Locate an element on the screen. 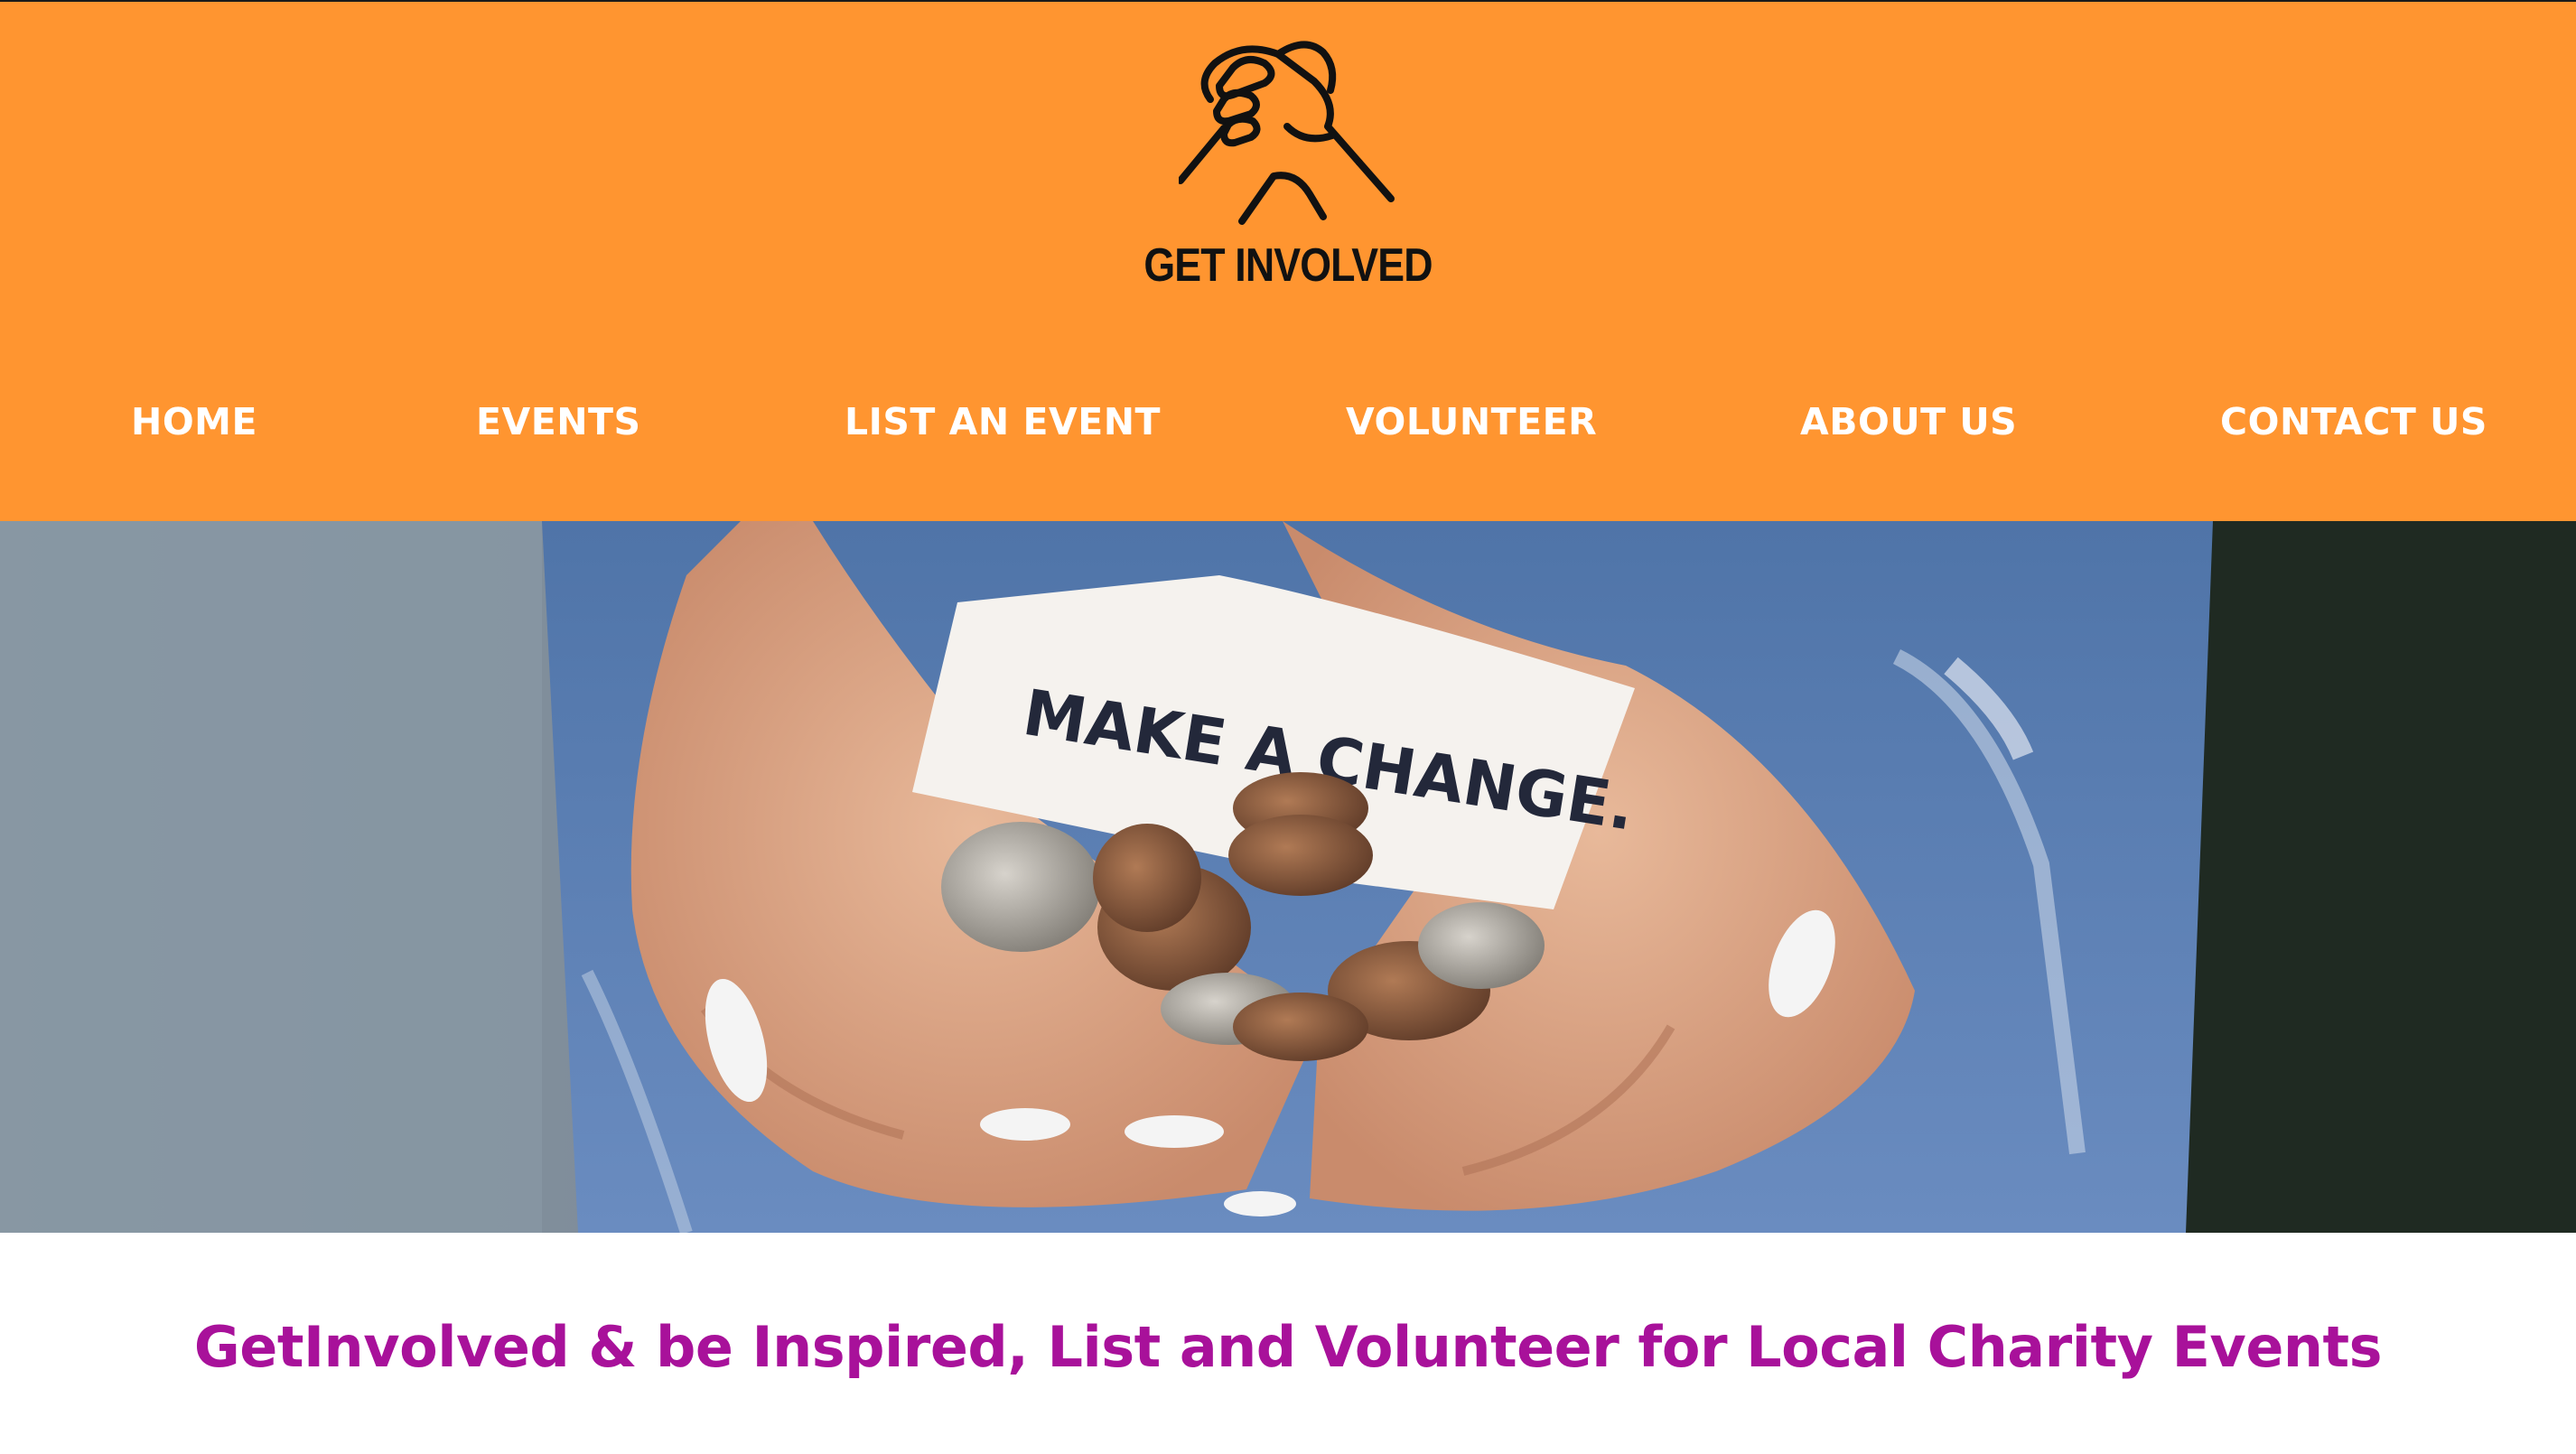 Image resolution: width=2576 pixels, height=1454 pixels. nav-home: HOME is located at coordinates (194, 421).